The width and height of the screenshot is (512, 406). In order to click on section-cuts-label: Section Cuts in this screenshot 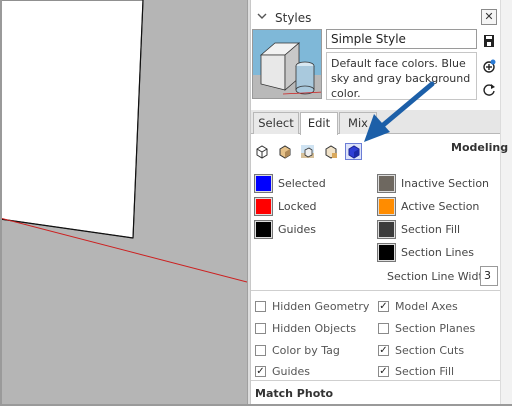, I will do `click(430, 350)`.